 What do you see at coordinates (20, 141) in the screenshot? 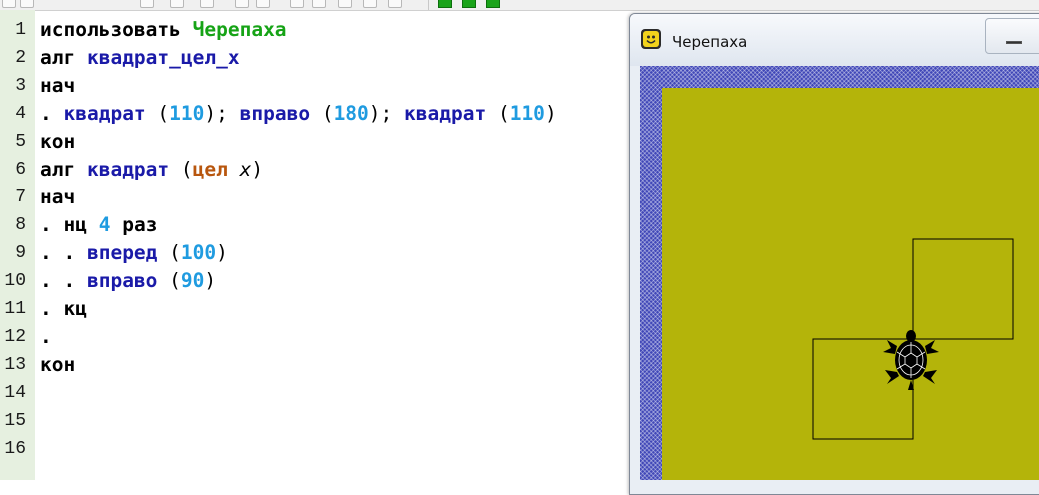
I see `line-number: 5` at bounding box center [20, 141].